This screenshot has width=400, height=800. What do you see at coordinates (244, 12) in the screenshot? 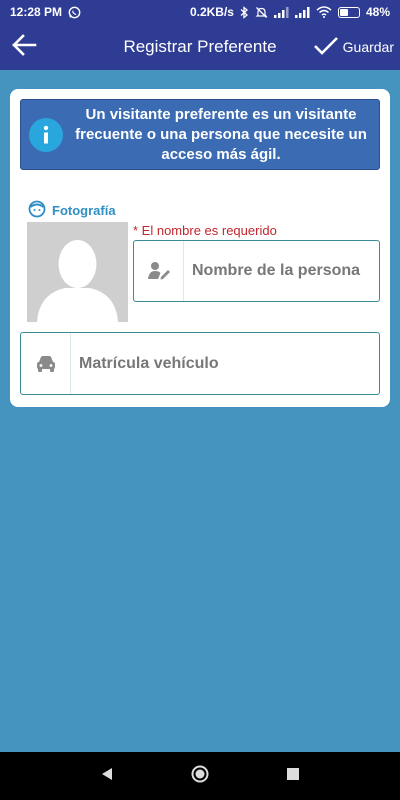
I see `bluetooth-icon` at bounding box center [244, 12].